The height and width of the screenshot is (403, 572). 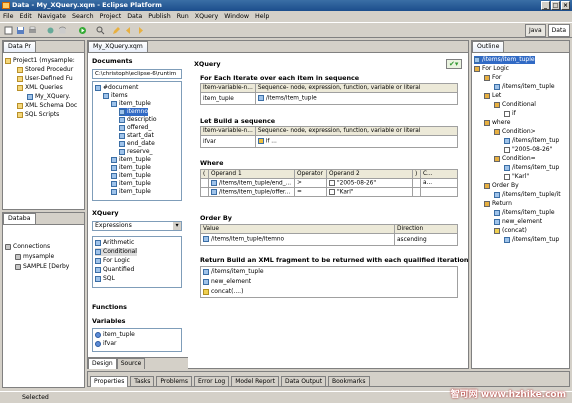 What do you see at coordinates (501, 186) in the screenshot?
I see `tree-item: Order By` at bounding box center [501, 186].